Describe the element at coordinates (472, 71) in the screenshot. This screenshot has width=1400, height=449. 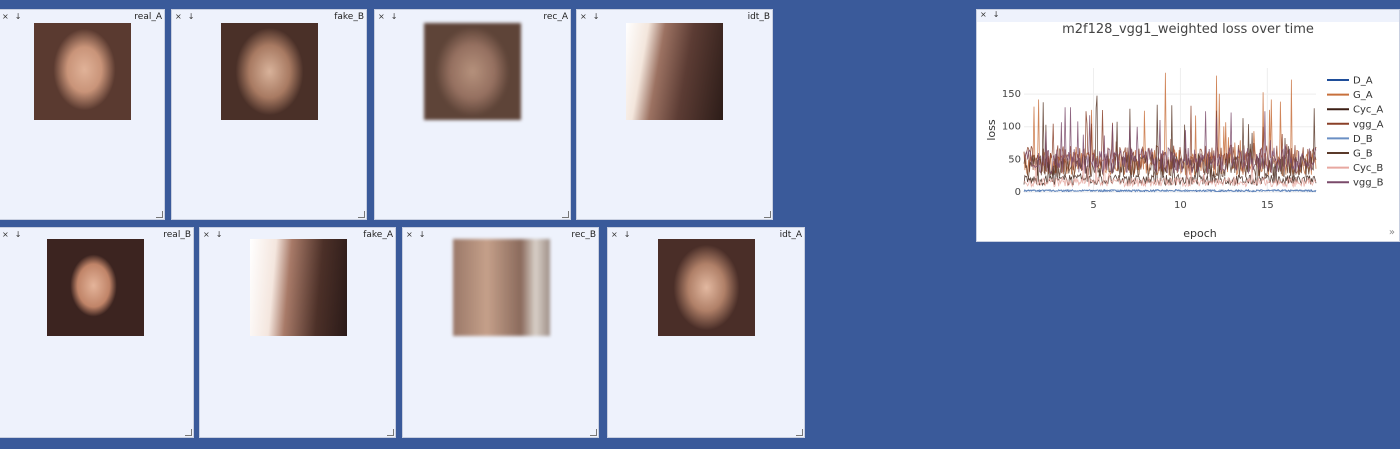
I see `image-rec-a` at that location.